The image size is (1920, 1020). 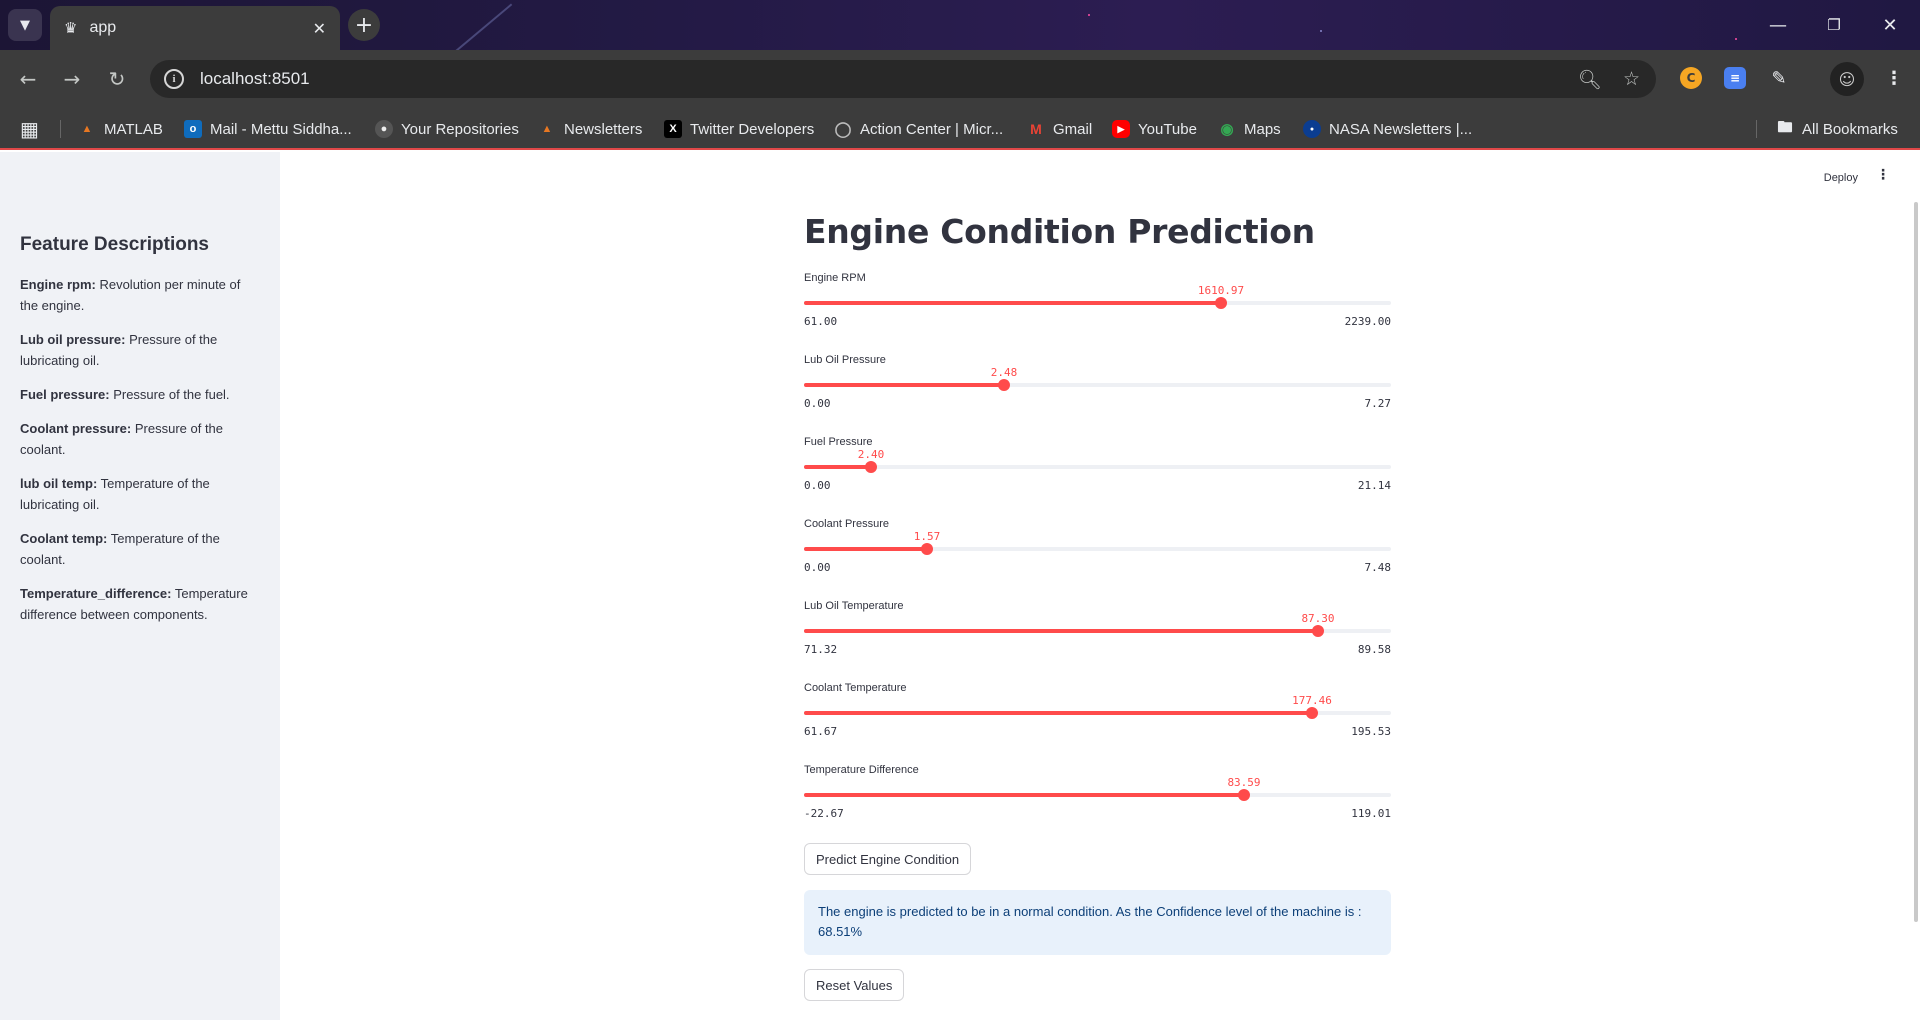 I want to click on sidebar-heading: Feature Descriptions, so click(x=114, y=244).